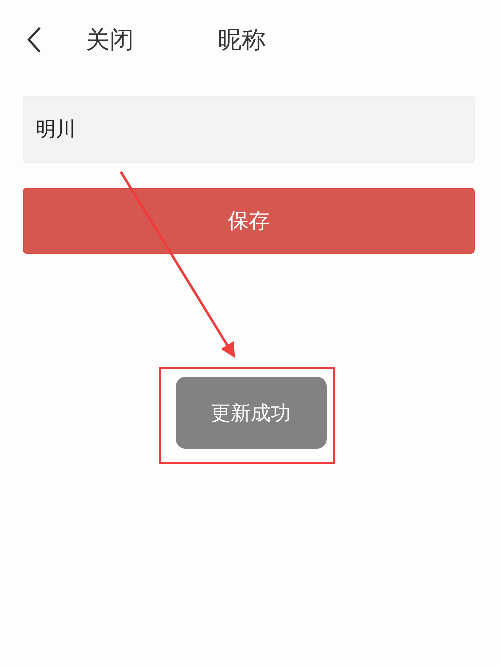  What do you see at coordinates (251, 413) in the screenshot?
I see `toast: 更新成功` at bounding box center [251, 413].